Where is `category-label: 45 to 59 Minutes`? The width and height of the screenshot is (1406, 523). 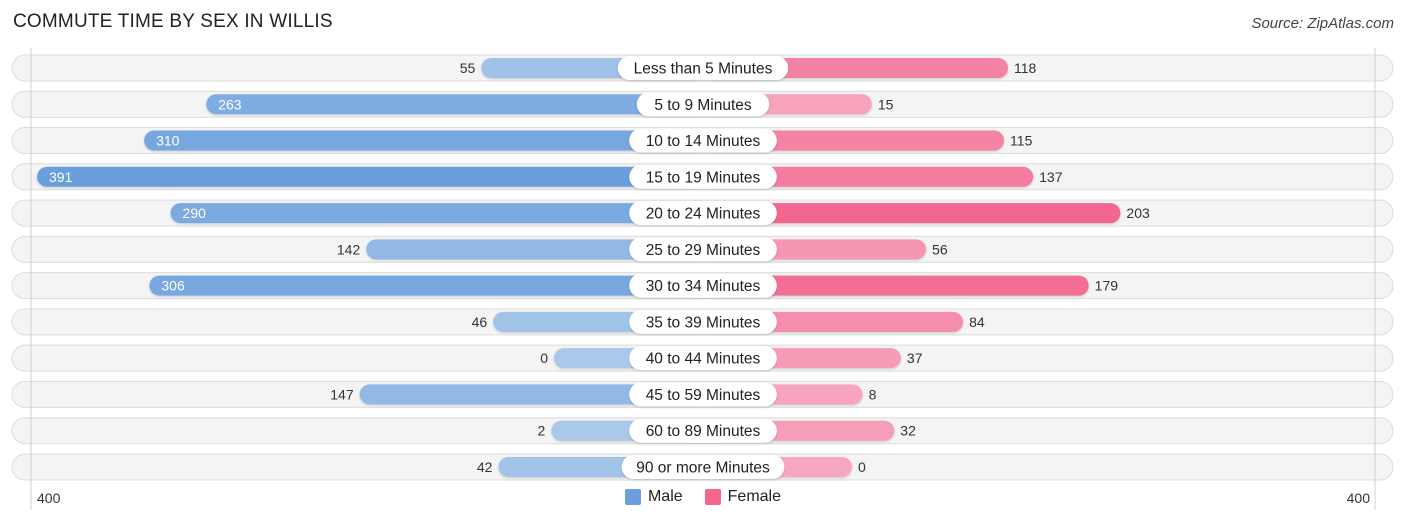 category-label: 45 to 59 Minutes is located at coordinates (703, 395).